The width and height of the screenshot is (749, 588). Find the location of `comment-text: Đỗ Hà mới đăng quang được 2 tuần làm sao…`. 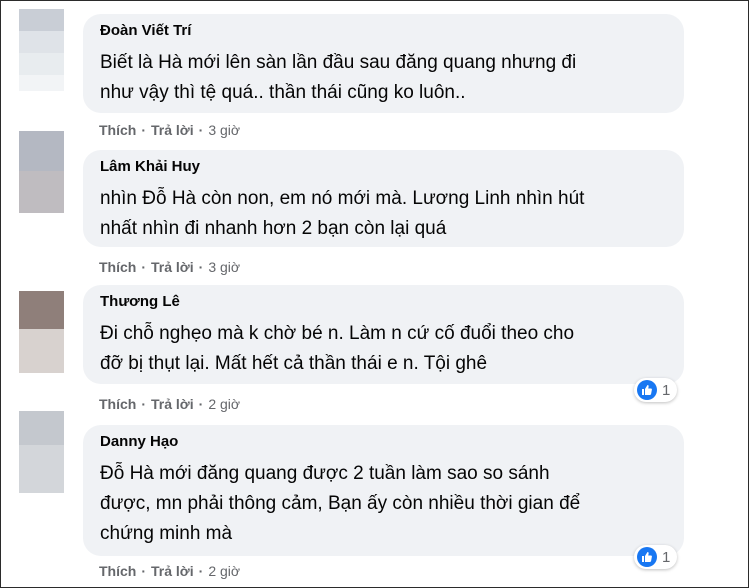

comment-text: Đỗ Hà mới đăng quang được 2 tuần làm sao… is located at coordinates (340, 503).